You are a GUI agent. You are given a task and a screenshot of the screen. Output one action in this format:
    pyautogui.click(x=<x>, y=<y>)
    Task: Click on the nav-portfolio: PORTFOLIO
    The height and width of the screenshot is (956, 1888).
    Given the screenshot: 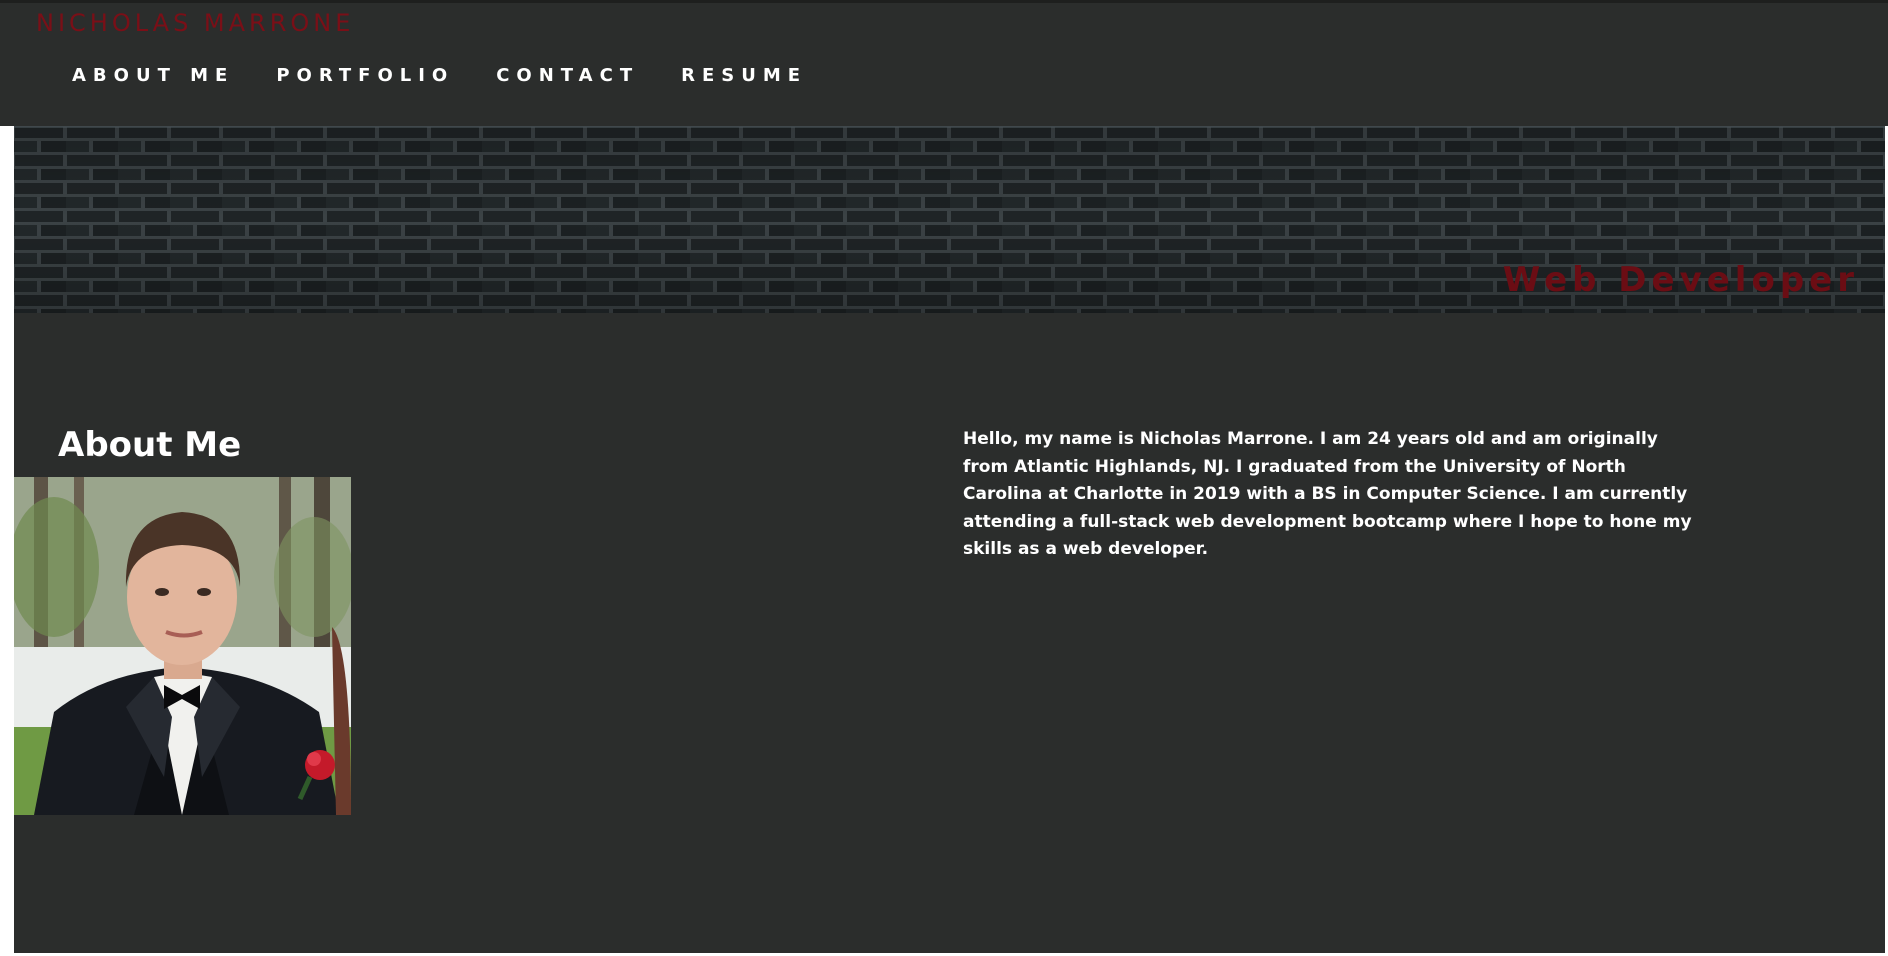 What is the action you would take?
    pyautogui.click(x=365, y=76)
    